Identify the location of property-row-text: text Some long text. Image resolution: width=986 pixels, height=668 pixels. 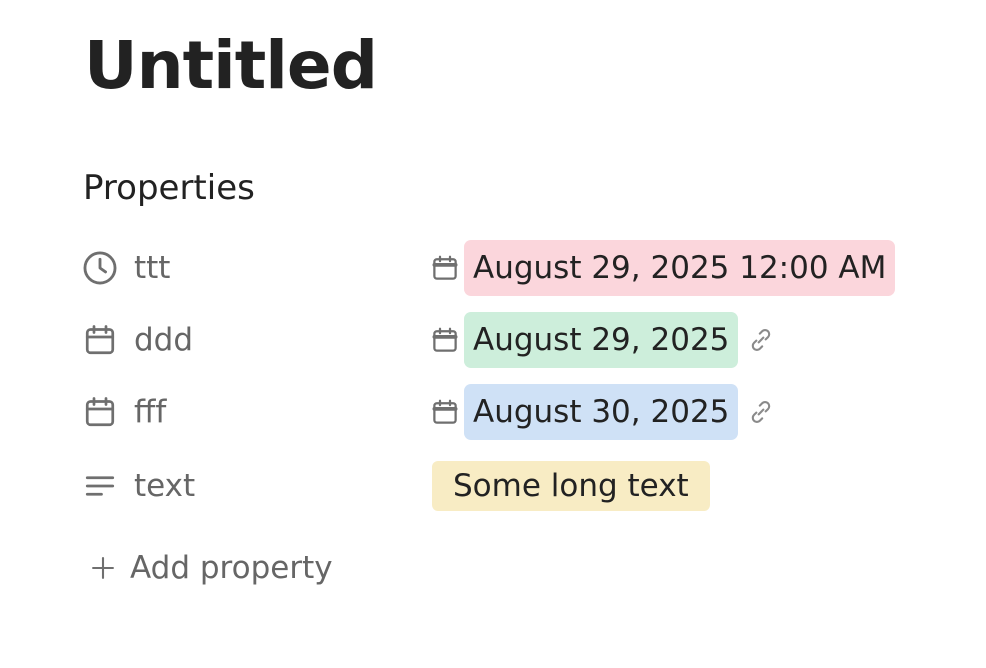
(520, 486).